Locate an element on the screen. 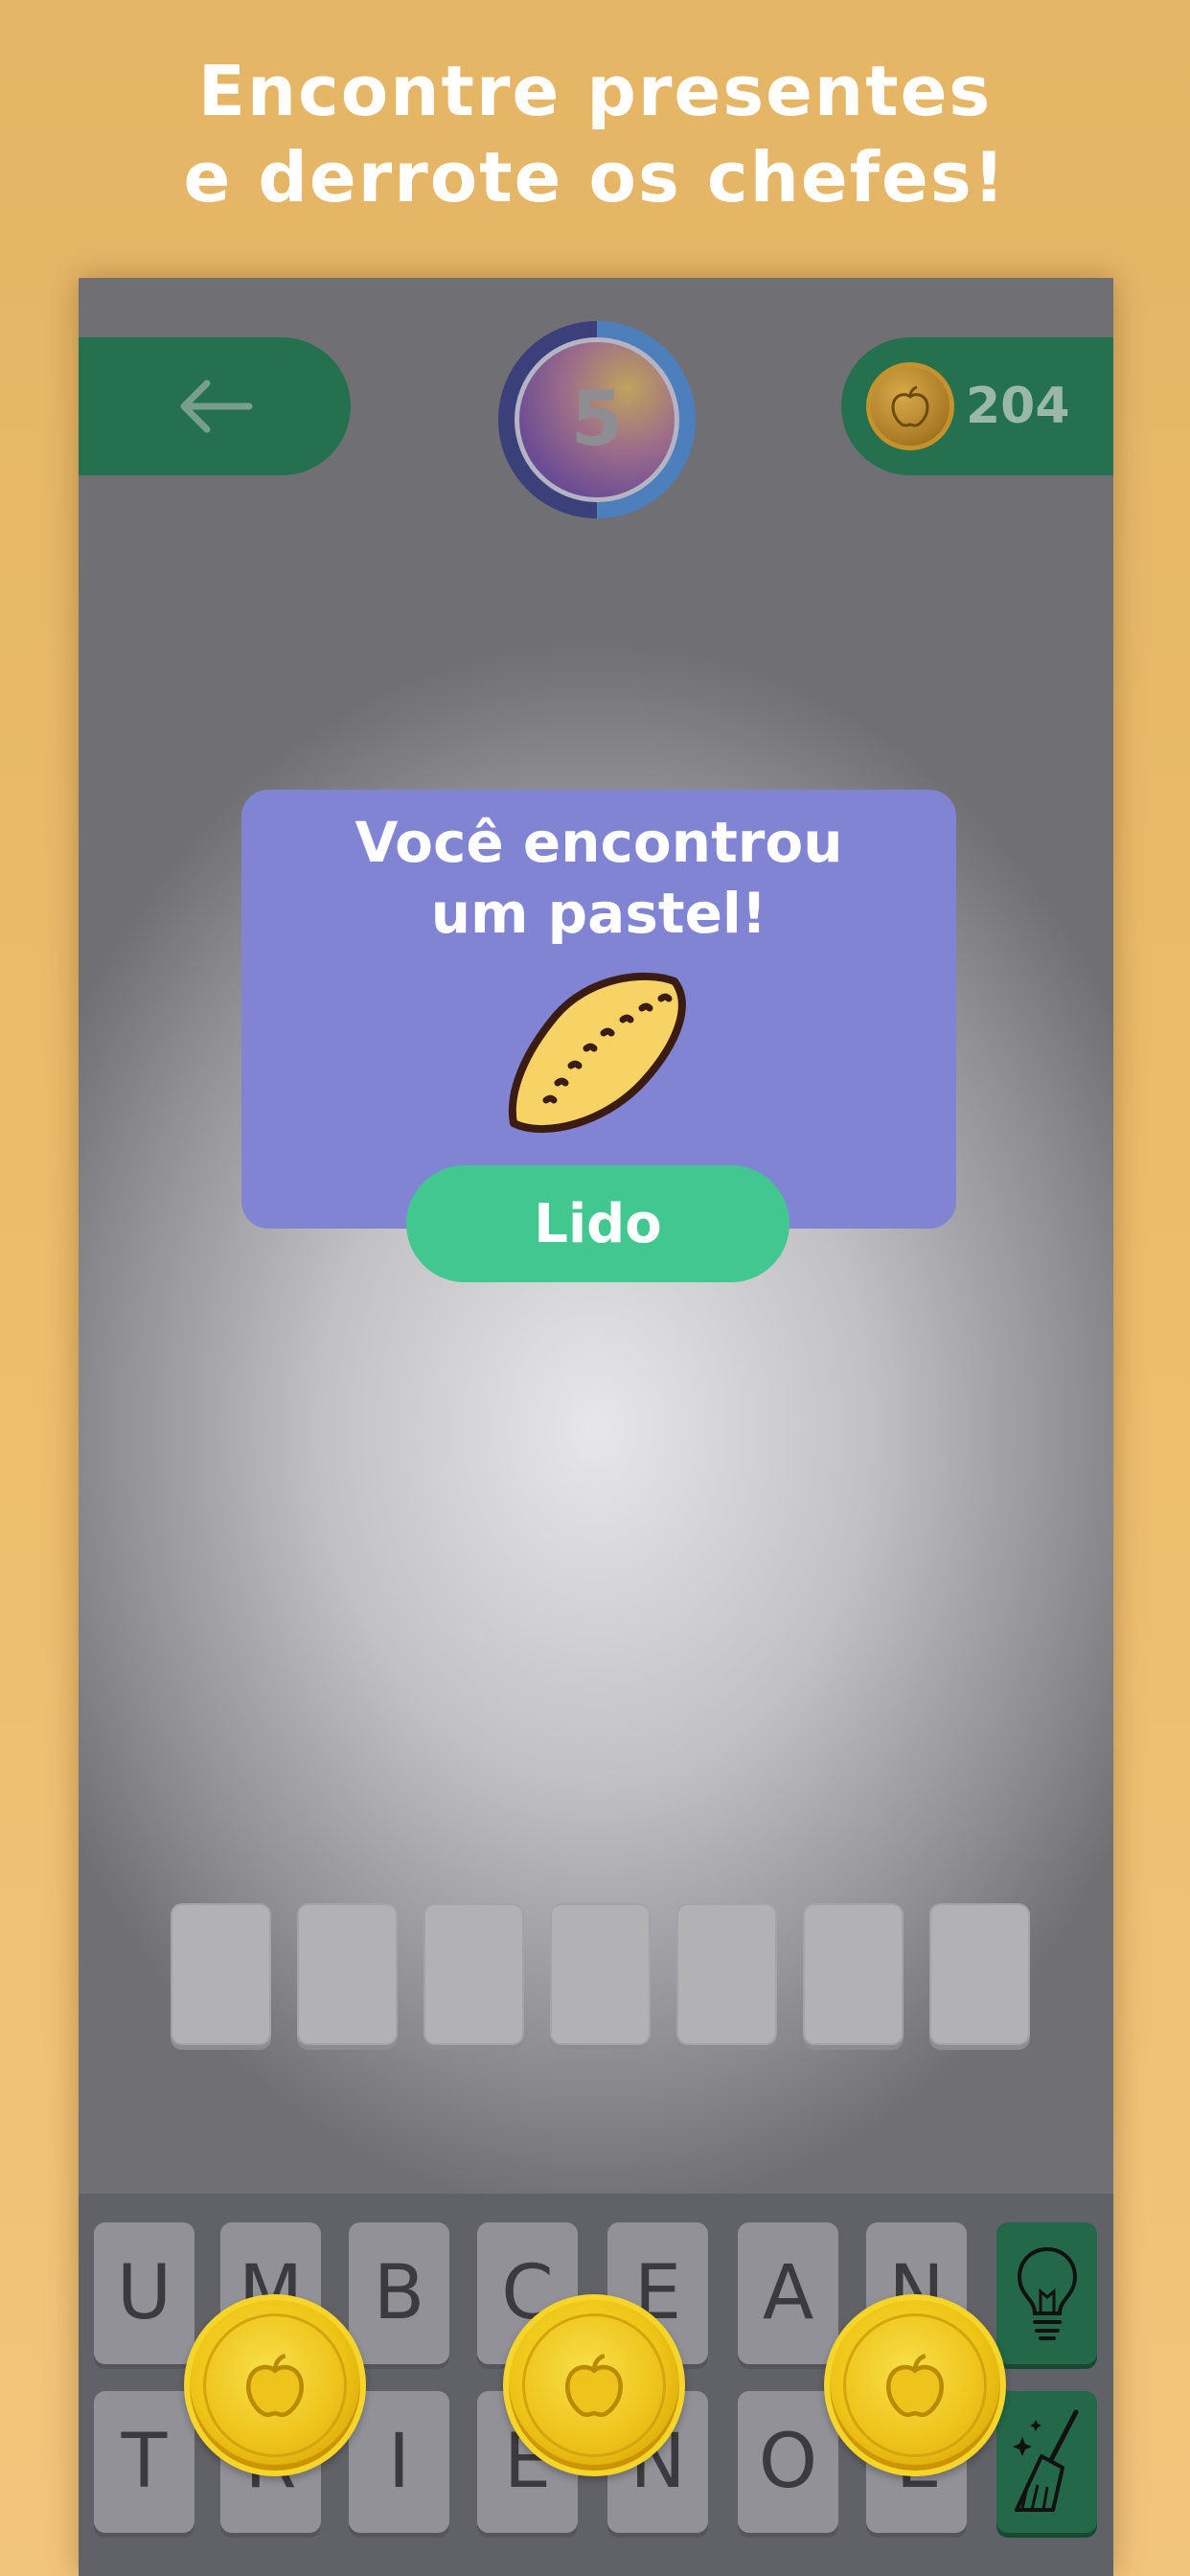 The width and height of the screenshot is (1190, 2576). key-letter: O is located at coordinates (788, 2462).